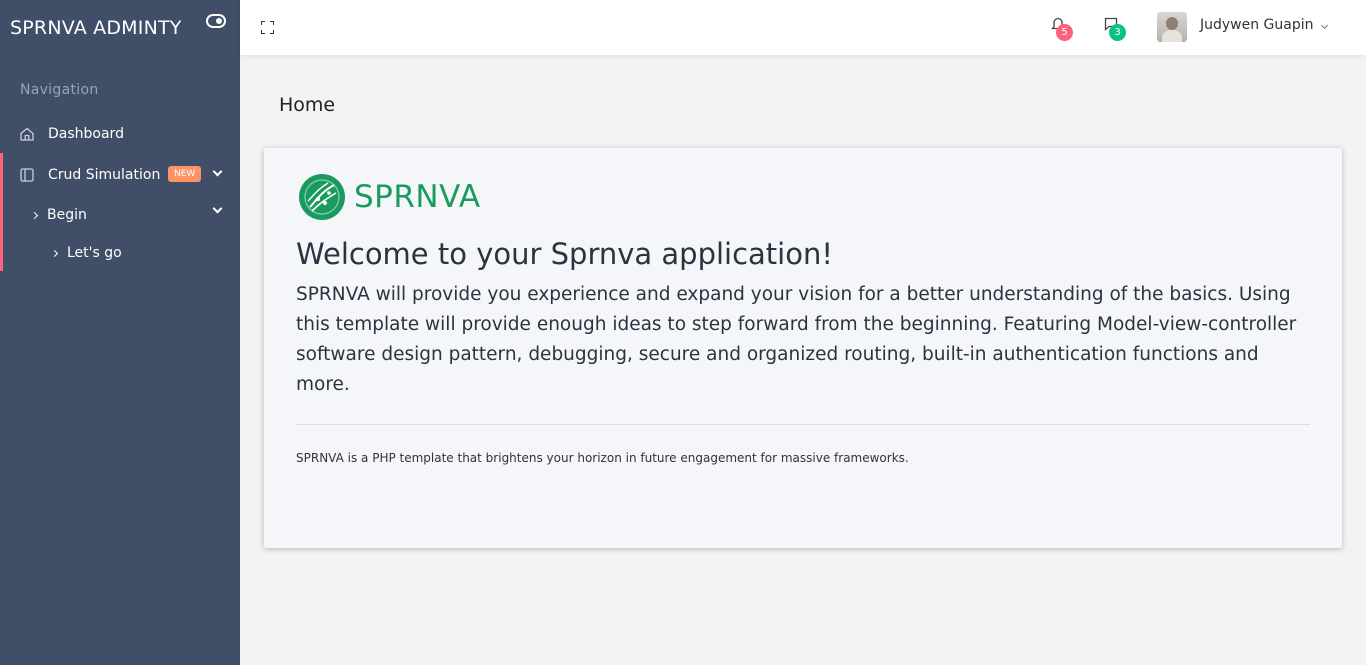  I want to click on brand: SPRNVA ADMINTY, so click(120, 27).